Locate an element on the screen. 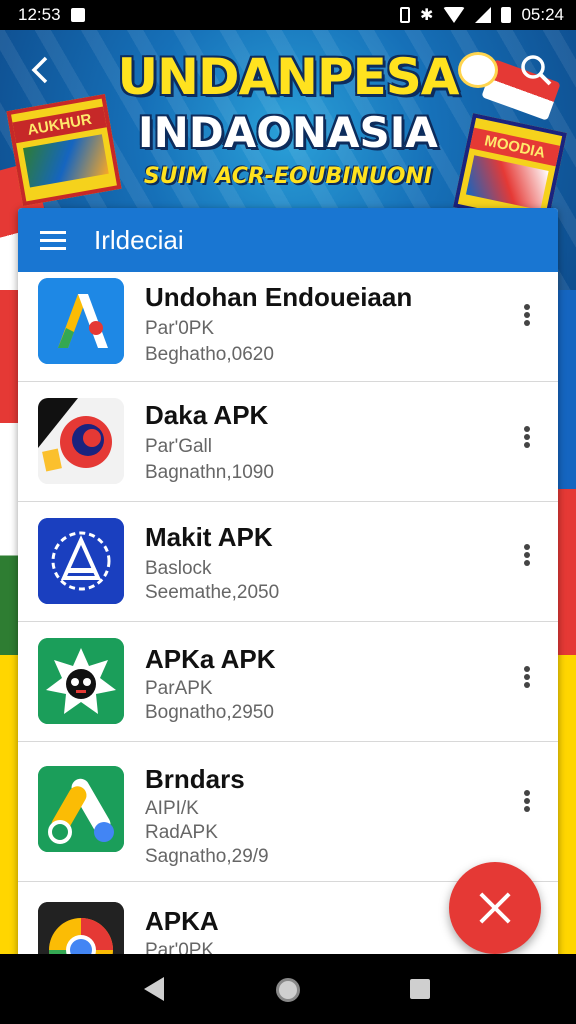 The width and height of the screenshot is (576, 1024). banner-title-line2: INDAONASIA is located at coordinates (288, 132).